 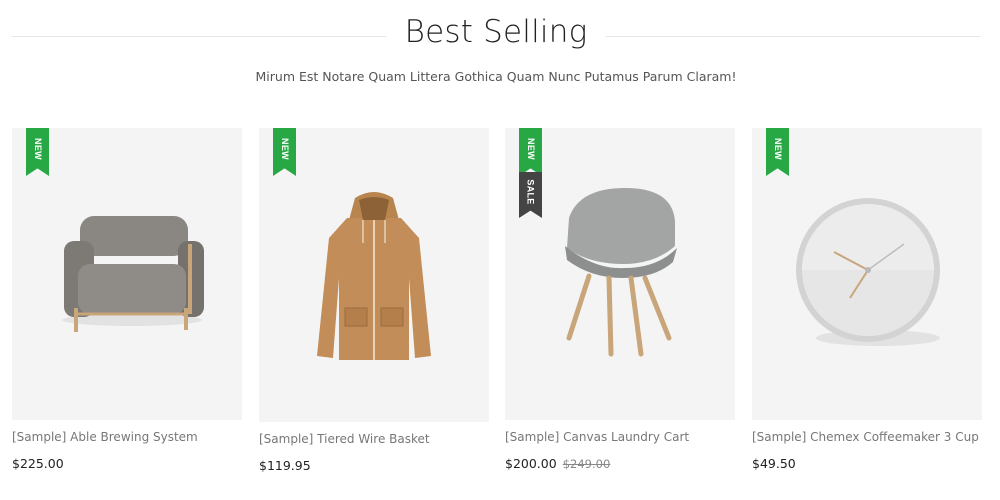 What do you see at coordinates (774, 463) in the screenshot?
I see `product-price: $49.50` at bounding box center [774, 463].